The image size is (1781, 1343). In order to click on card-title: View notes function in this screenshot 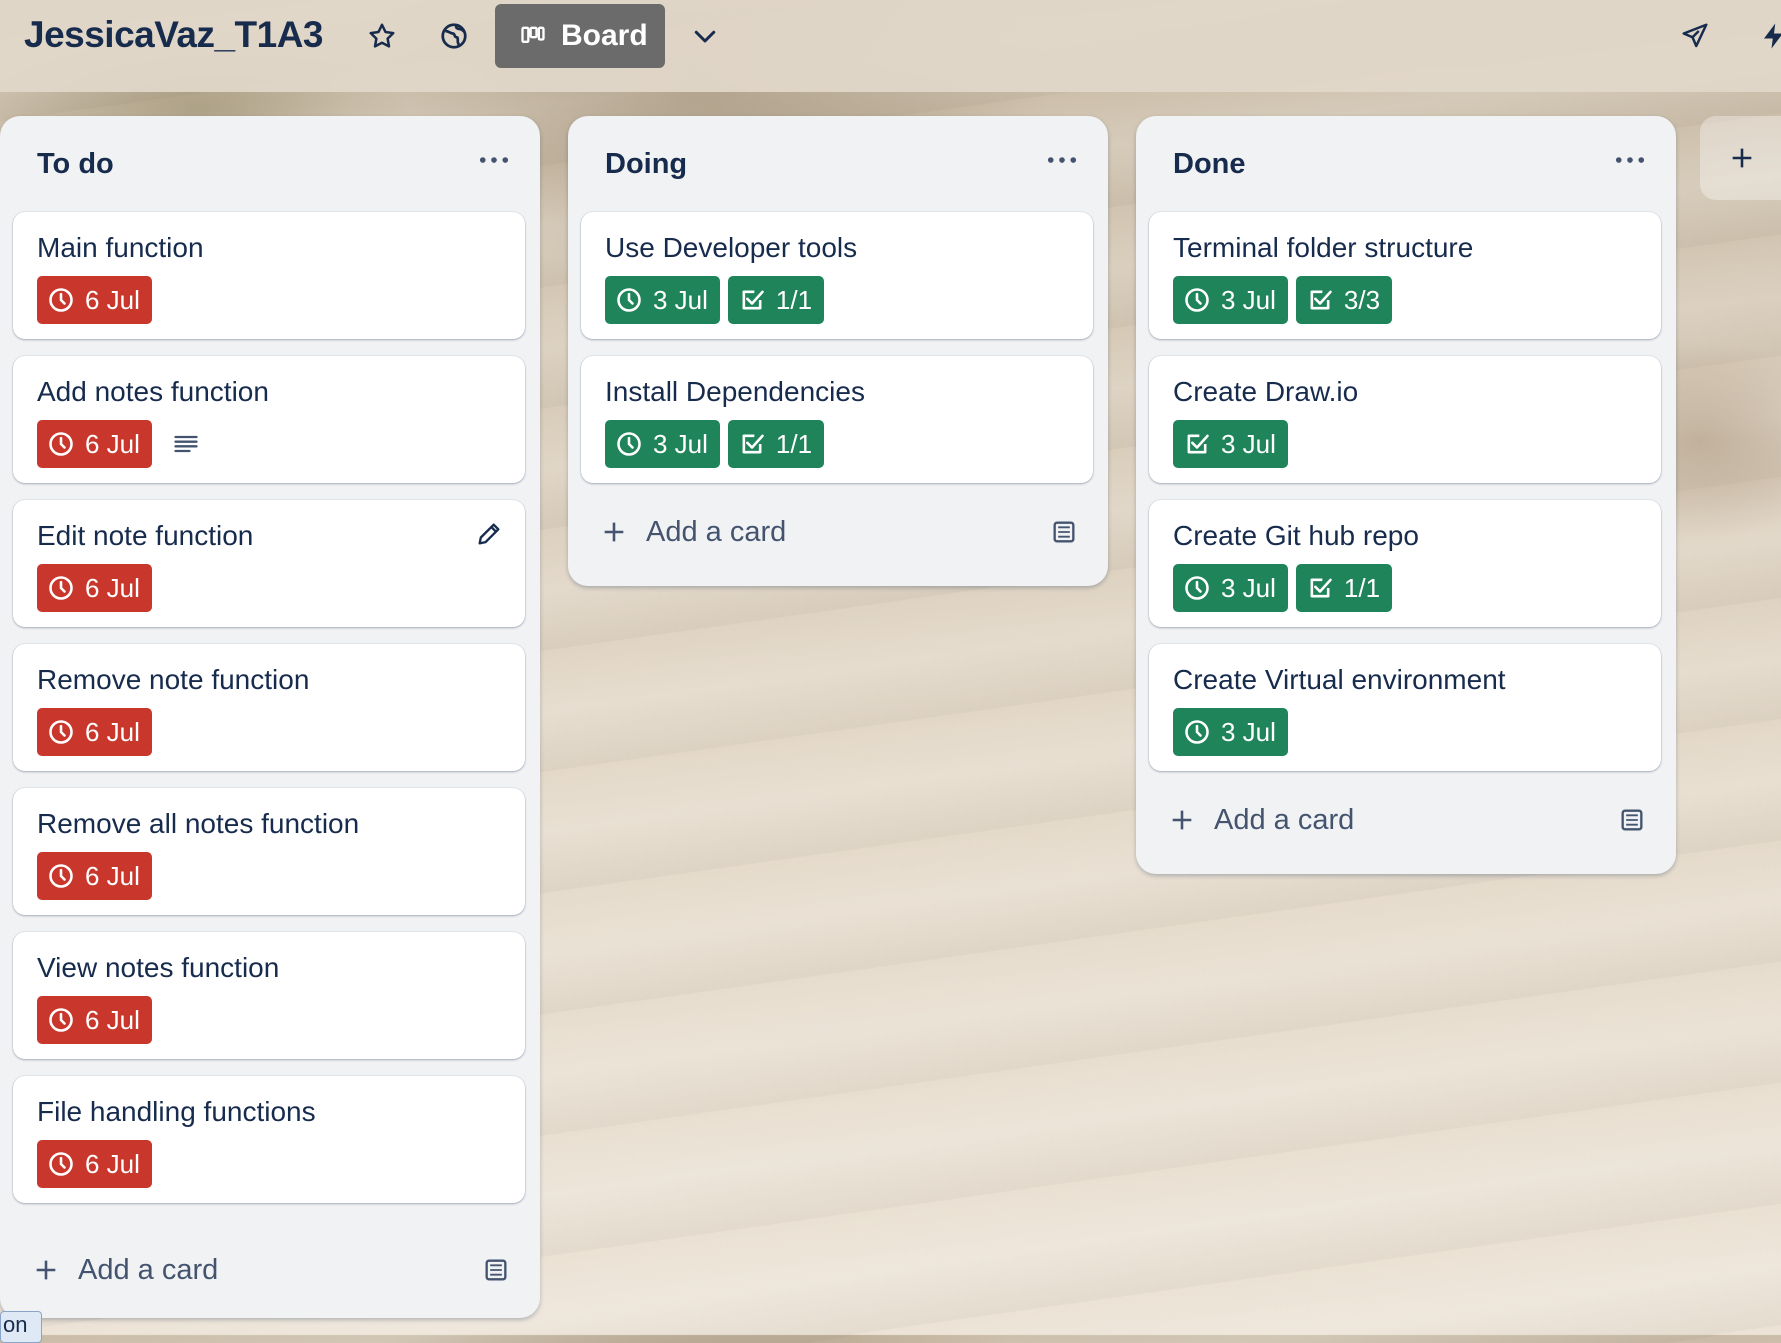, I will do `click(158, 967)`.